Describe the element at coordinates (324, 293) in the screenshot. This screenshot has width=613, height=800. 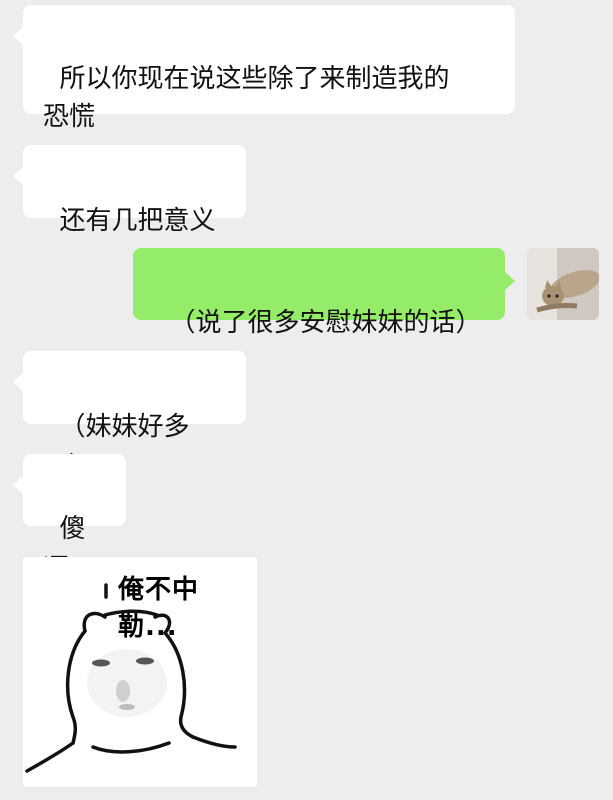
I see `outgoing-message-bubble: （说了很多安慰妹妹的话）` at that location.